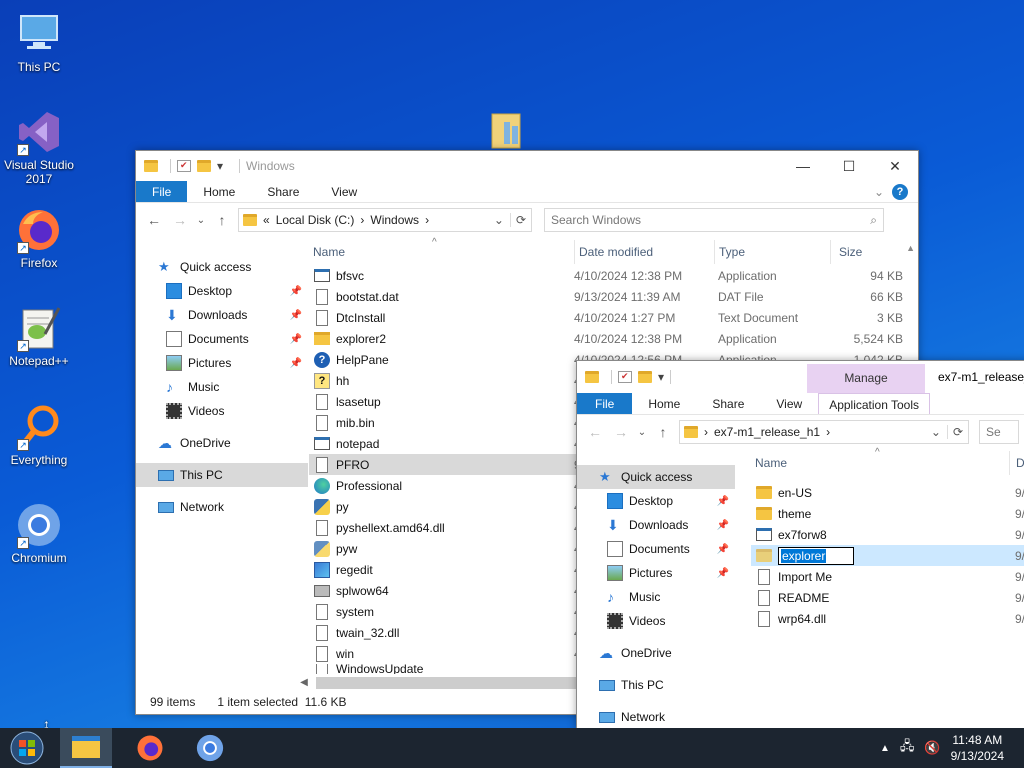 The image size is (1024, 768). I want to click on scroll-left-icon: ◀, so click(304, 682).